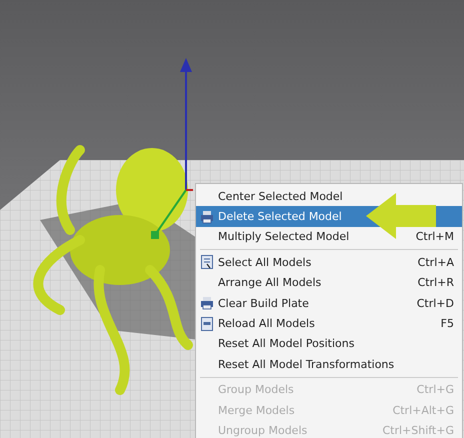 Image resolution: width=464 pixels, height=438 pixels. What do you see at coordinates (329, 262) in the screenshot?
I see `menu-item: Select All Models Ctrl+A` at bounding box center [329, 262].